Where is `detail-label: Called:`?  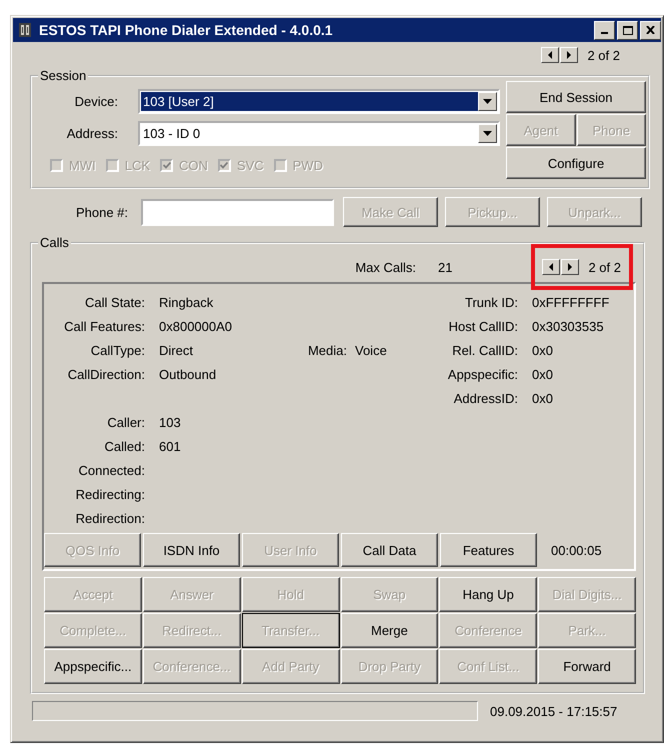
detail-label: Called: is located at coordinates (124, 446).